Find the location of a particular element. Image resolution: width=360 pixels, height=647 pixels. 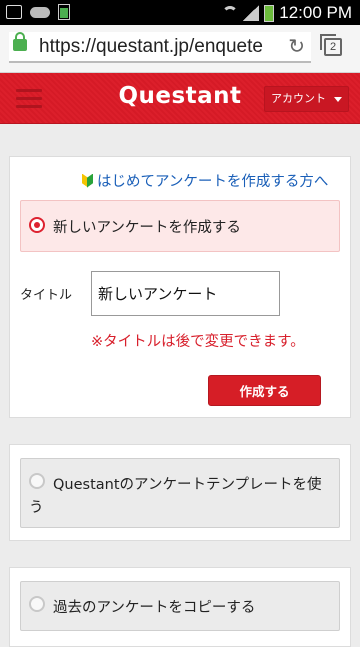

option-template: Questantのアンケートテンプレートを使 う is located at coordinates (180, 493).